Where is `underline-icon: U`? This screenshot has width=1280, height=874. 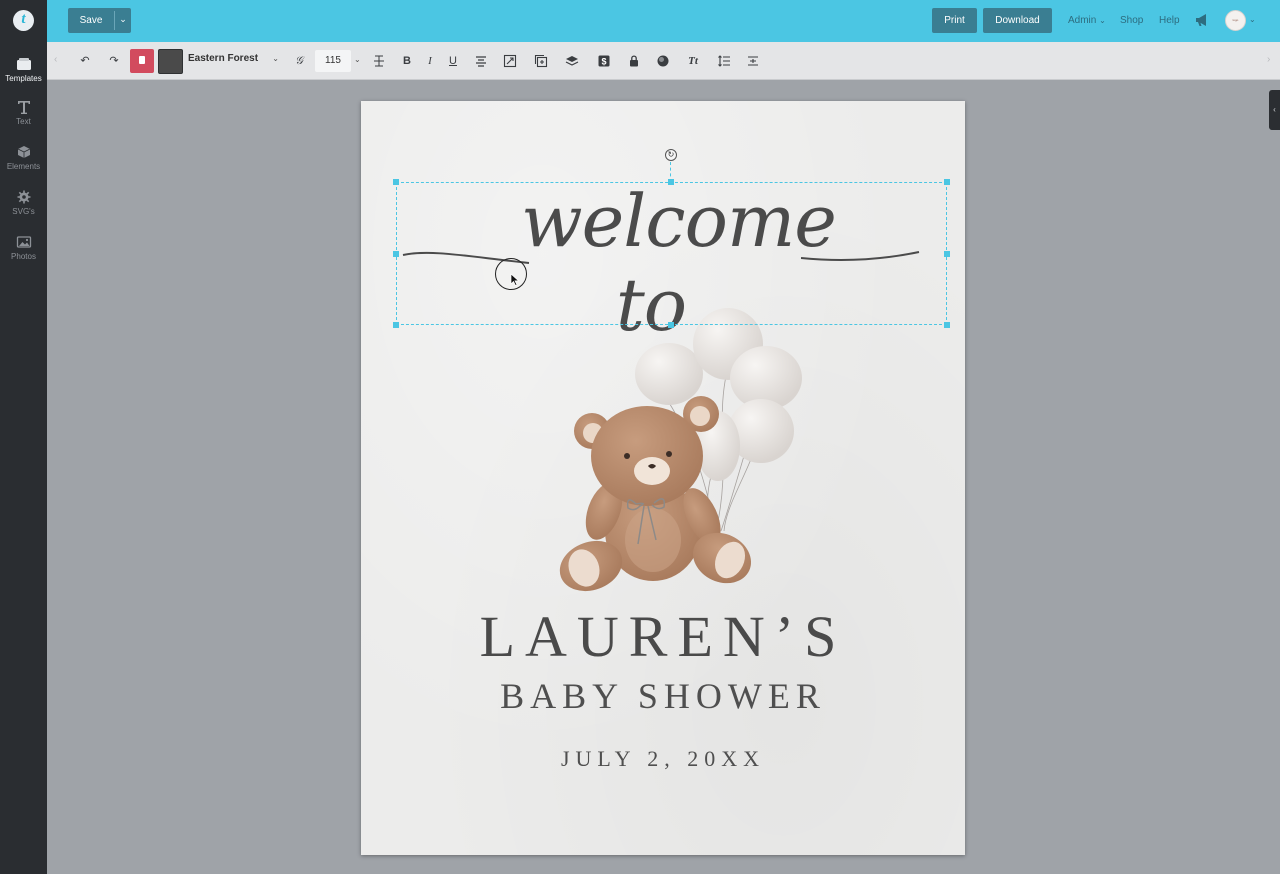 underline-icon: U is located at coordinates (453, 61).